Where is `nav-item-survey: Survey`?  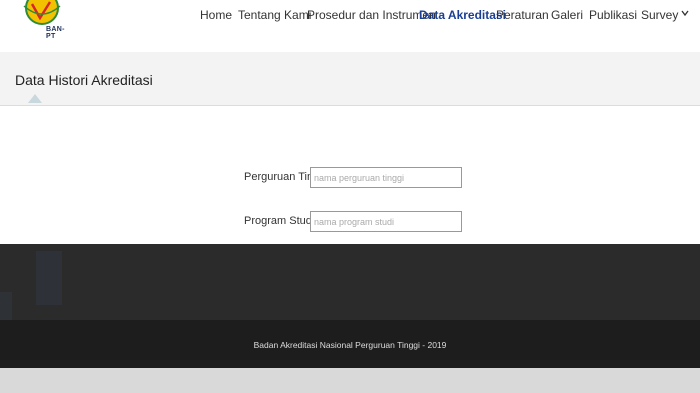 nav-item-survey: Survey is located at coordinates (659, 15).